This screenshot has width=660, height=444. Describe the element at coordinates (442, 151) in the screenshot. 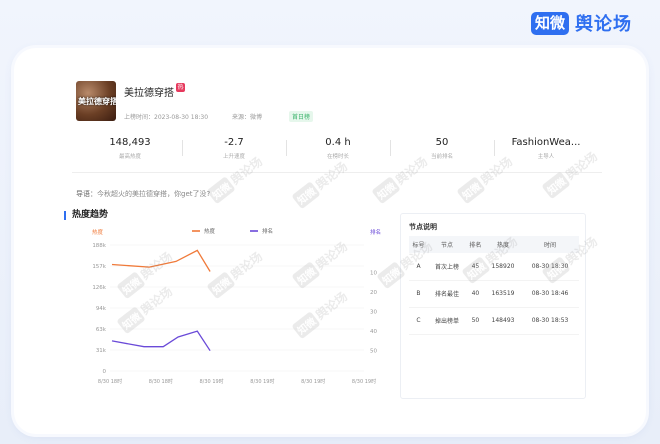

I see `stat-rank: 50 当前排名` at that location.